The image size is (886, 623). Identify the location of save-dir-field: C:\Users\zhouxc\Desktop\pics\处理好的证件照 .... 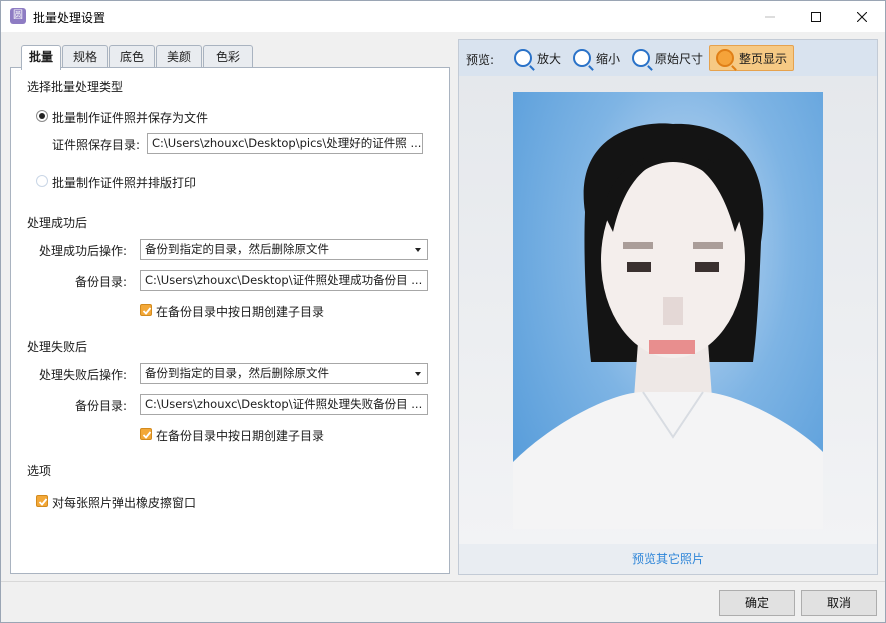
(285, 143).